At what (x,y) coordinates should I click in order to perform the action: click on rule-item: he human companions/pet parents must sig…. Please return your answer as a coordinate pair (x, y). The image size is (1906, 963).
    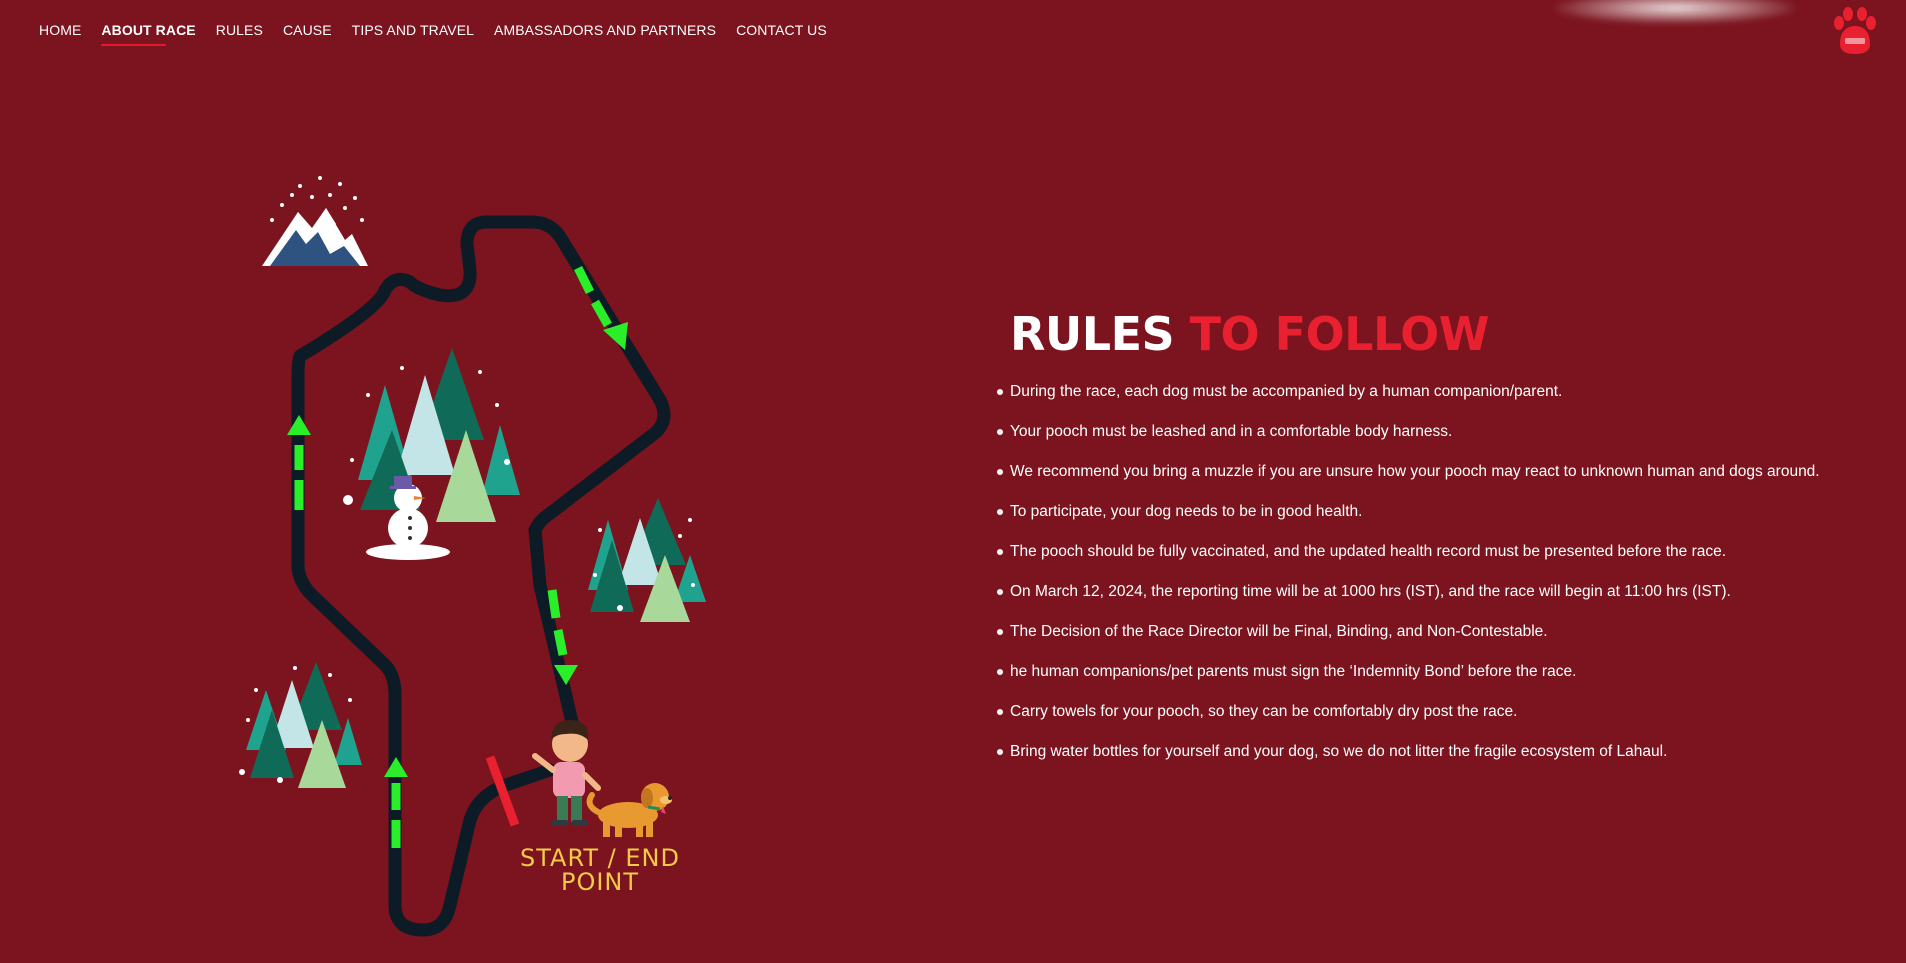
    Looking at the image, I should click on (1443, 682).